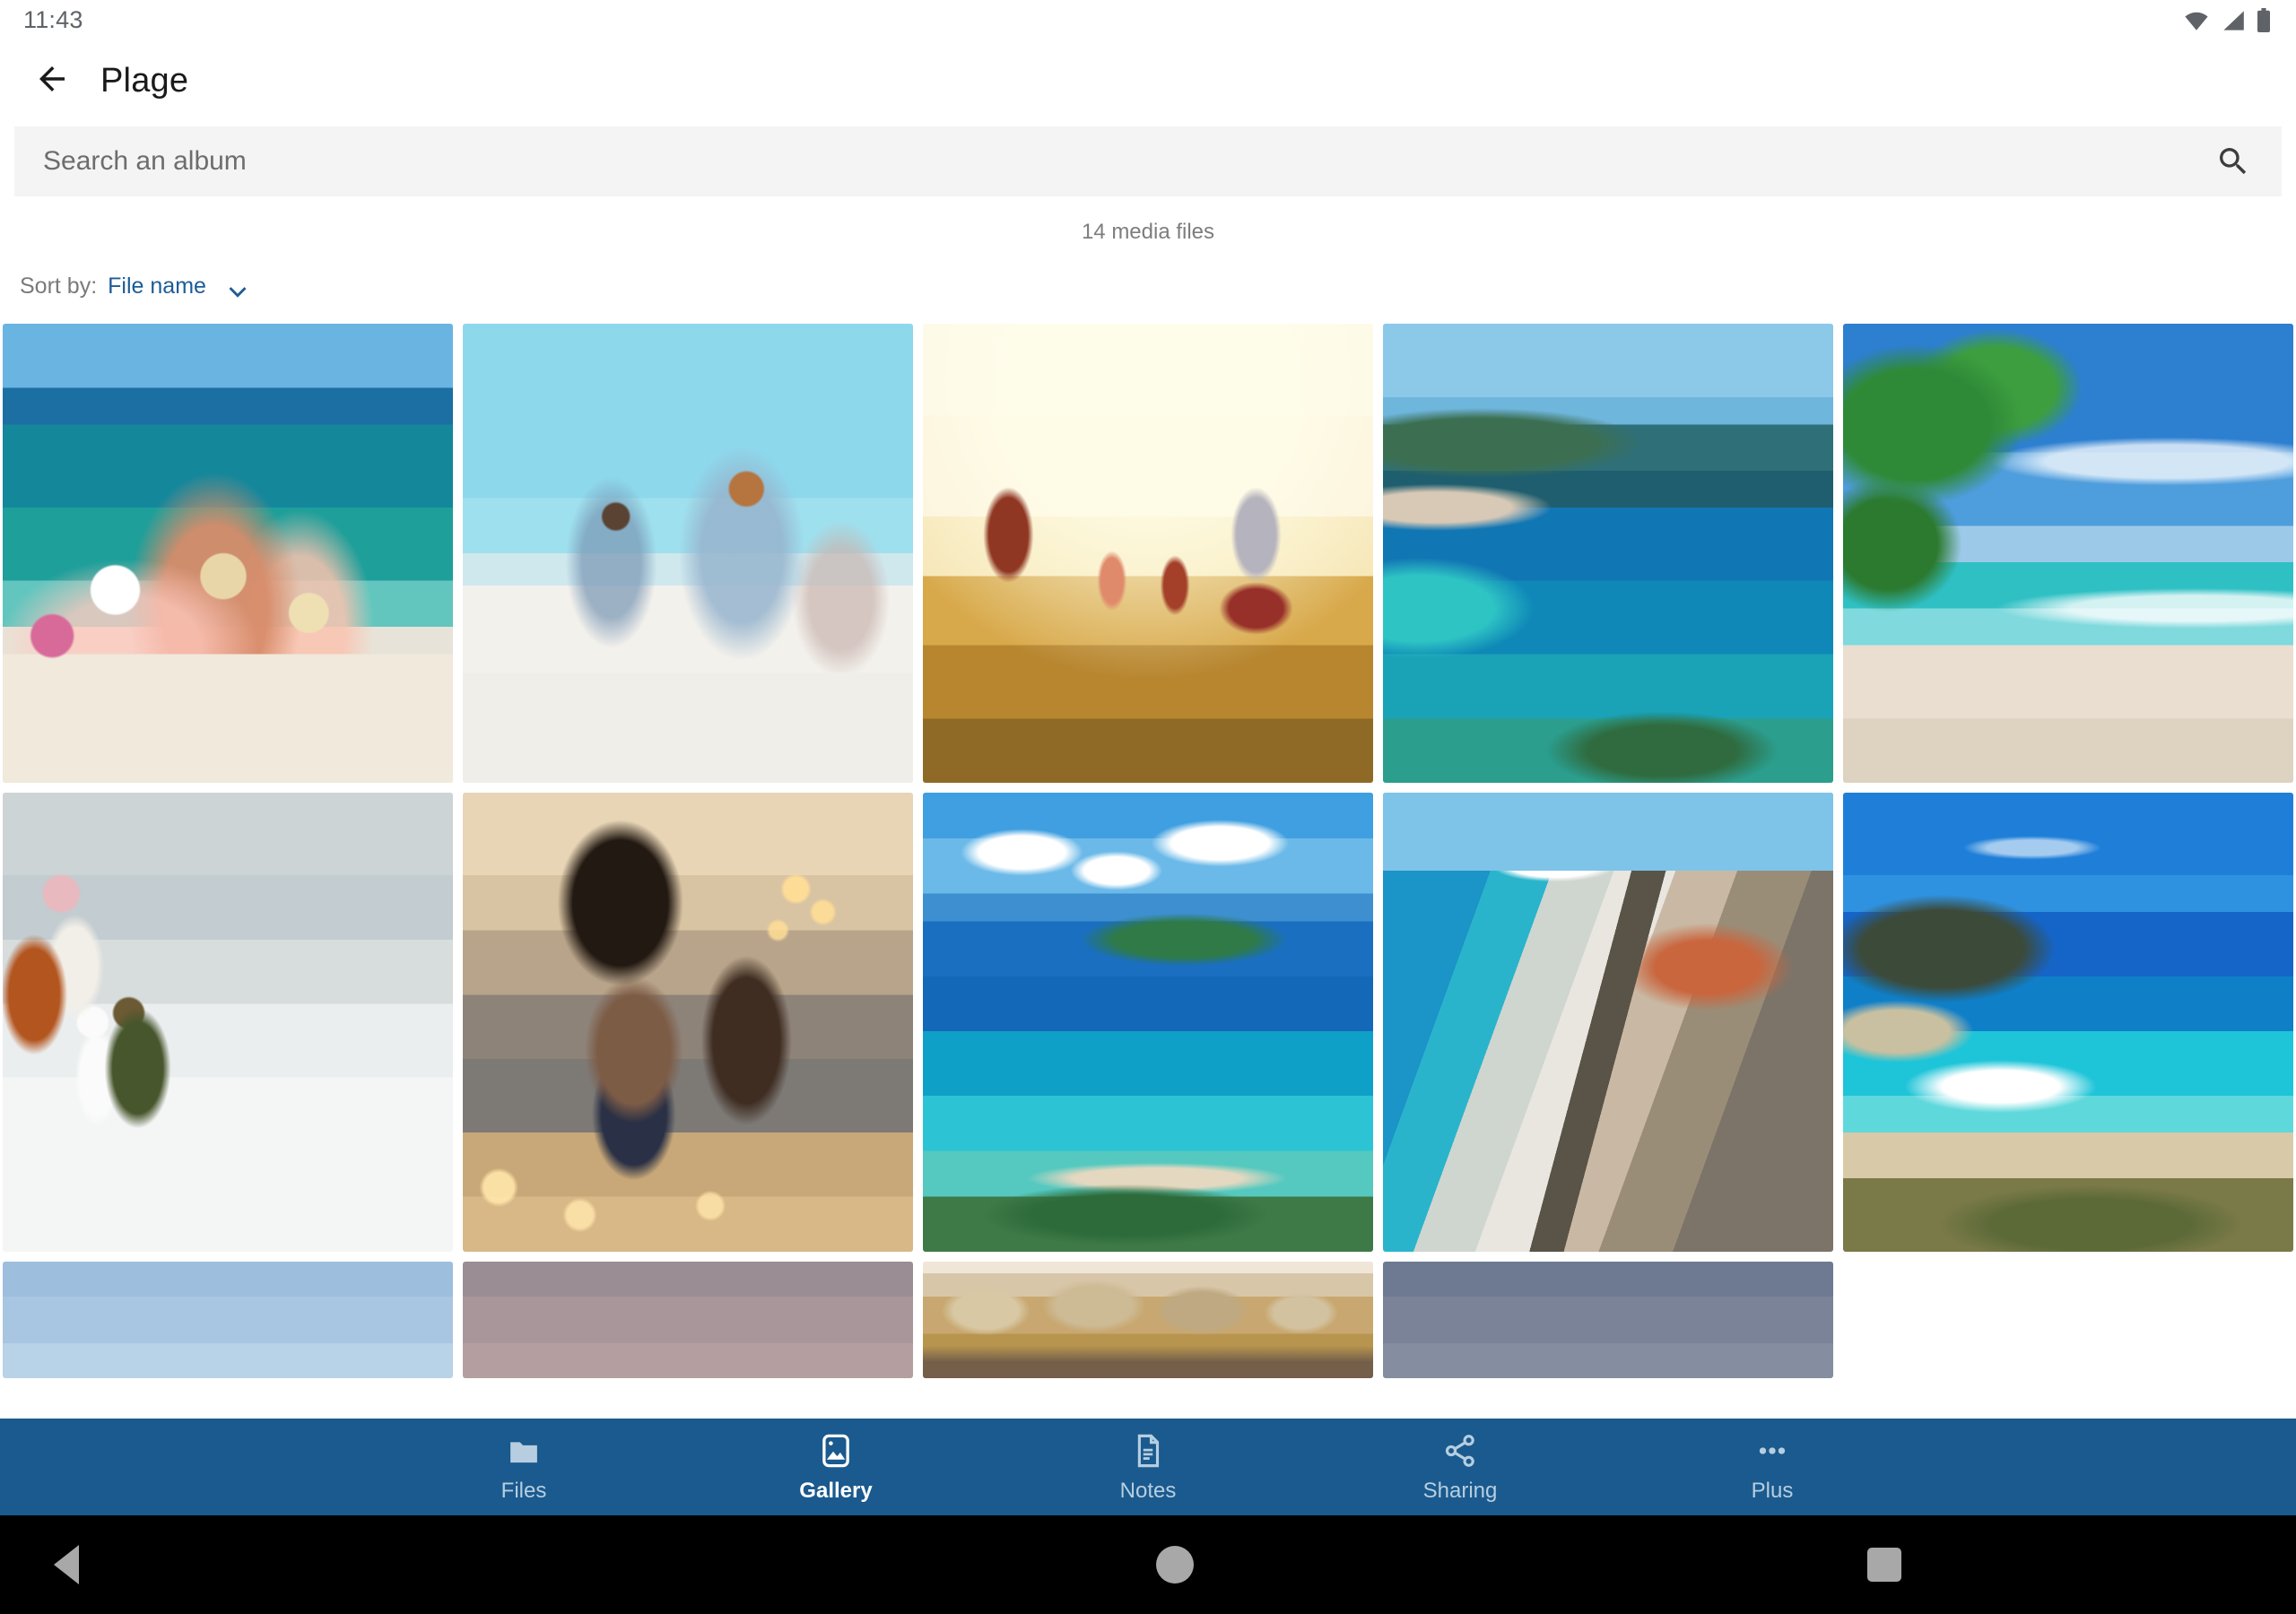  What do you see at coordinates (2068, 1022) in the screenshot?
I see `photo-balos-lagoon` at bounding box center [2068, 1022].